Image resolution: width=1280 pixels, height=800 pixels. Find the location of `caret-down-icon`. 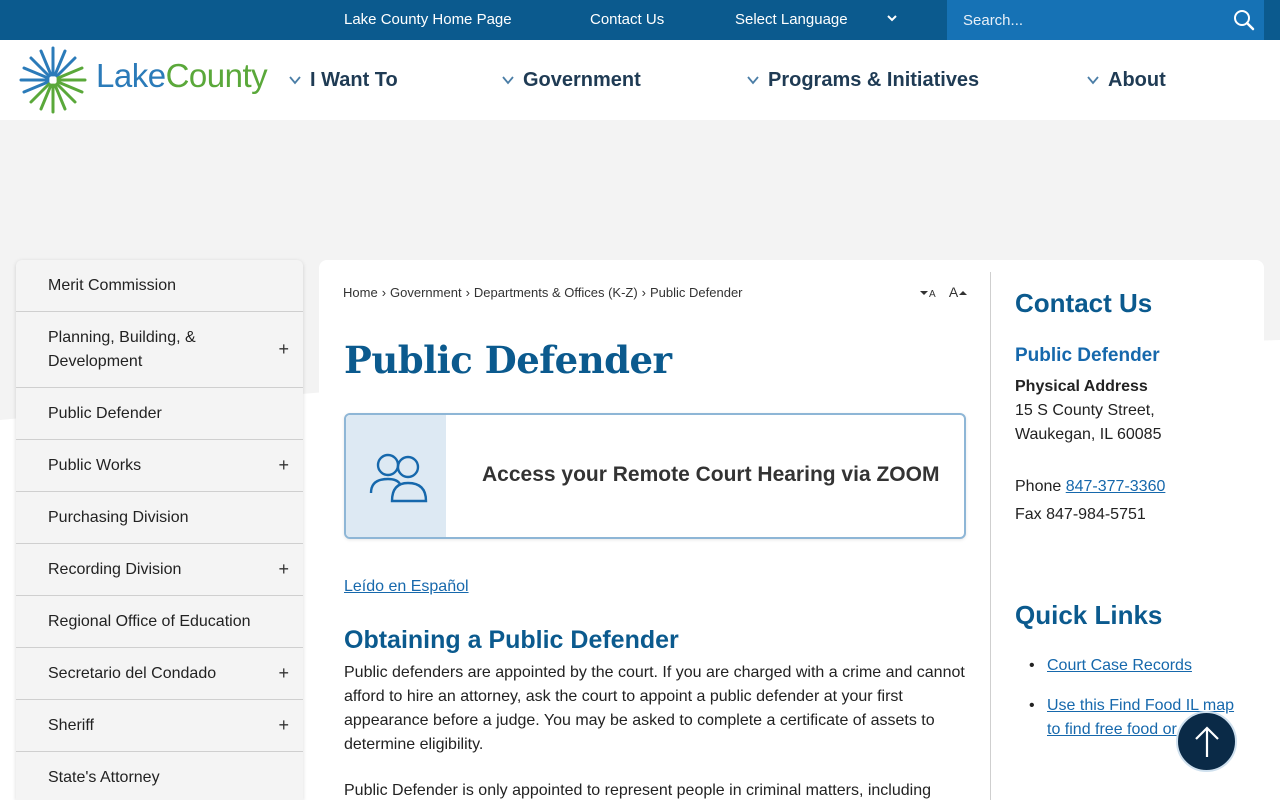

caret-down-icon is located at coordinates (924, 293).